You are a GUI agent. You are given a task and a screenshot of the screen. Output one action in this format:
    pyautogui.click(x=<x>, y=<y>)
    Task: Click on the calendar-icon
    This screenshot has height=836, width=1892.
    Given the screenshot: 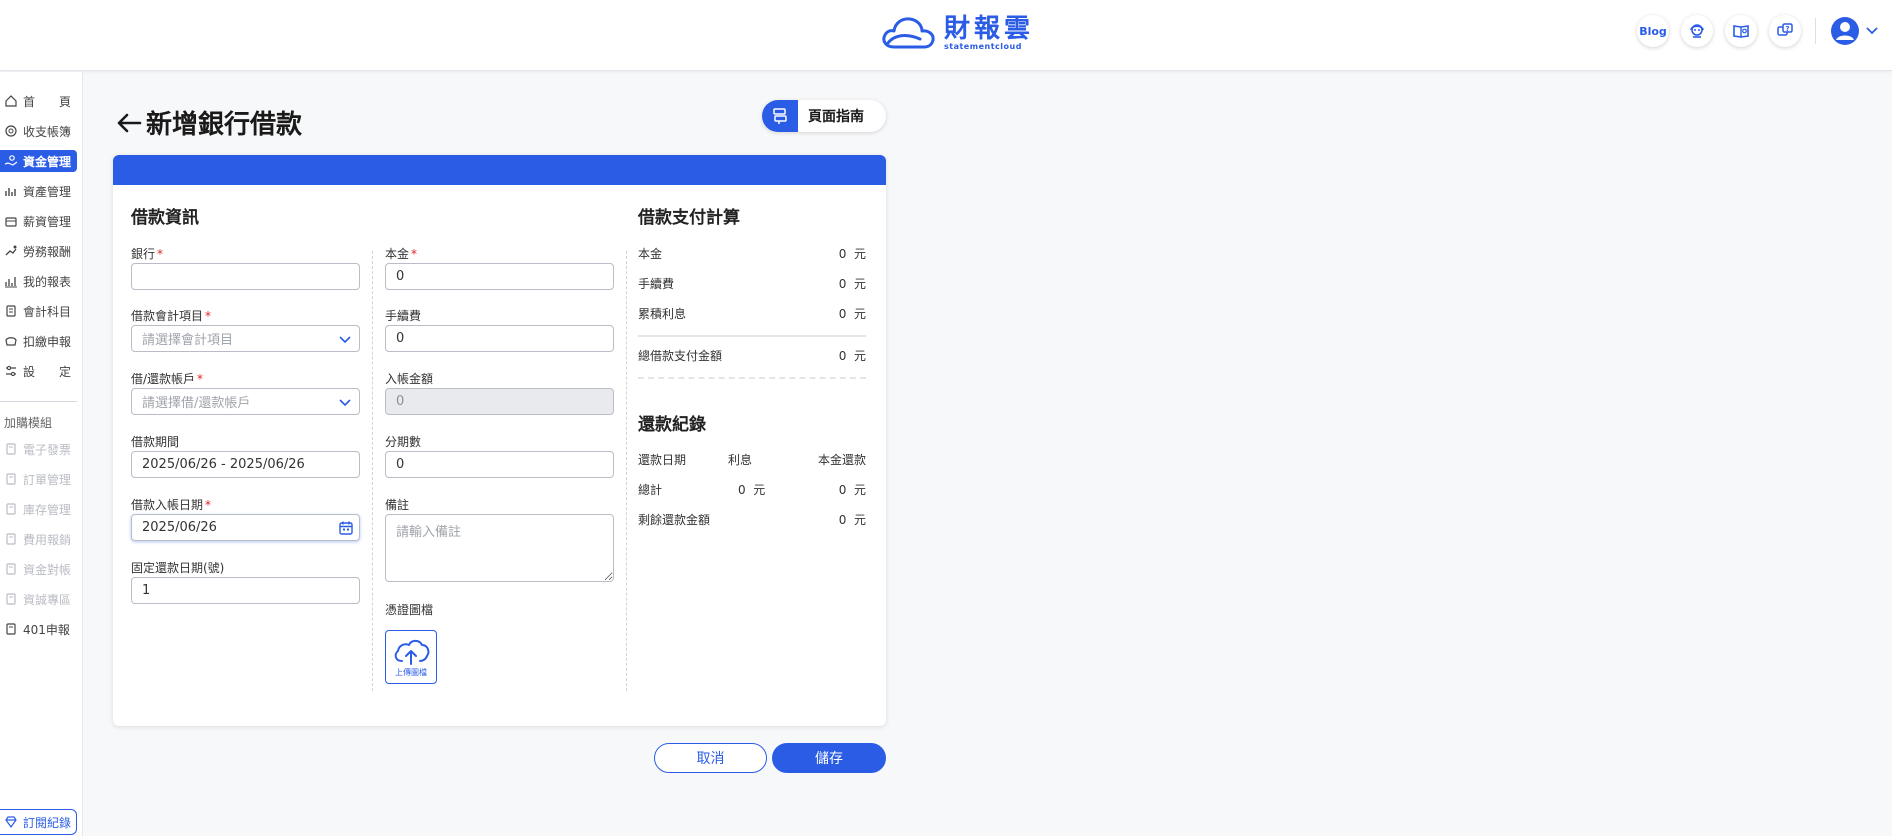 What is the action you would take?
    pyautogui.click(x=346, y=528)
    